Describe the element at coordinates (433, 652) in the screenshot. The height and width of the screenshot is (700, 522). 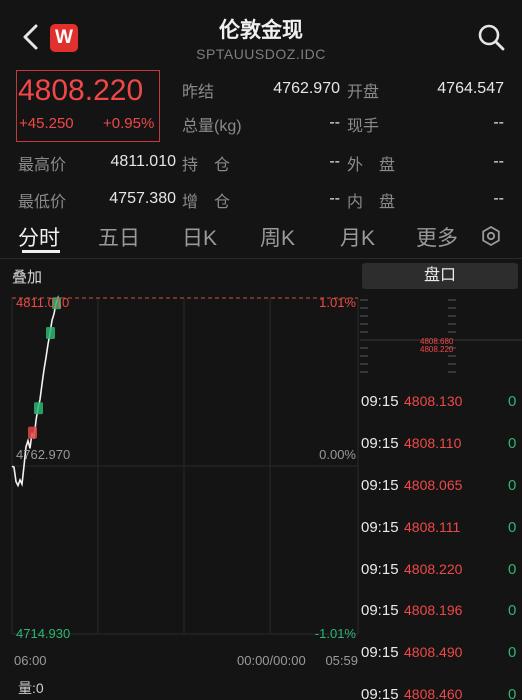
I see `tick-price: 4808.490` at that location.